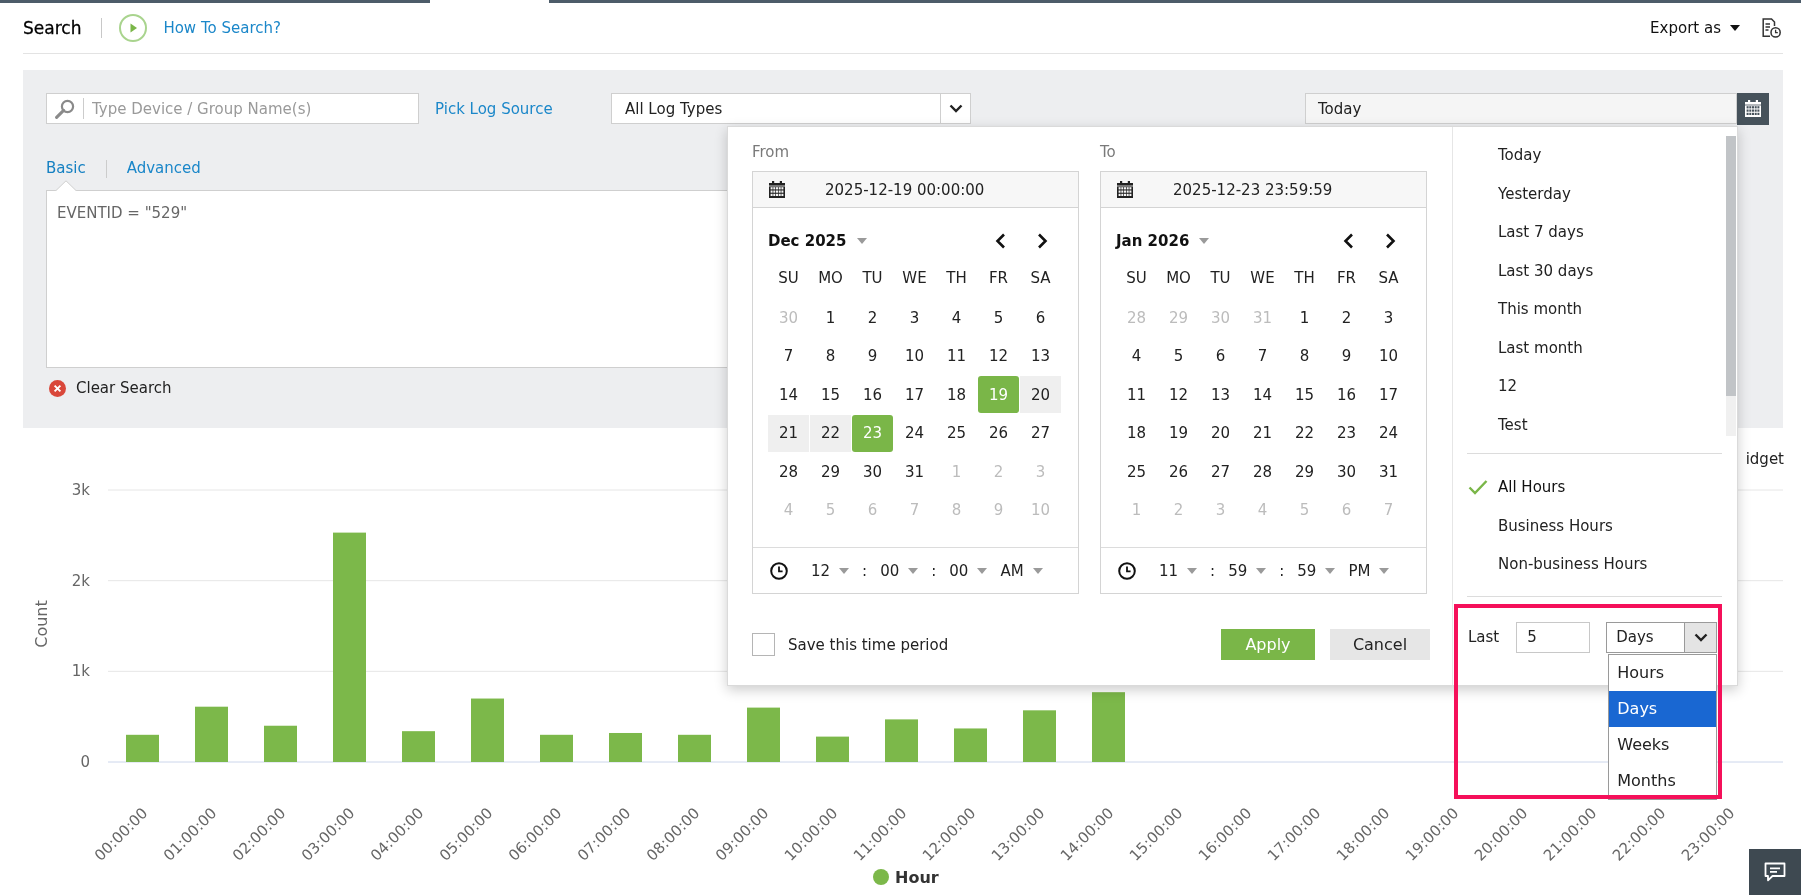 This screenshot has width=1801, height=895. What do you see at coordinates (1663, 780) in the screenshot?
I see `unit-option: Months` at bounding box center [1663, 780].